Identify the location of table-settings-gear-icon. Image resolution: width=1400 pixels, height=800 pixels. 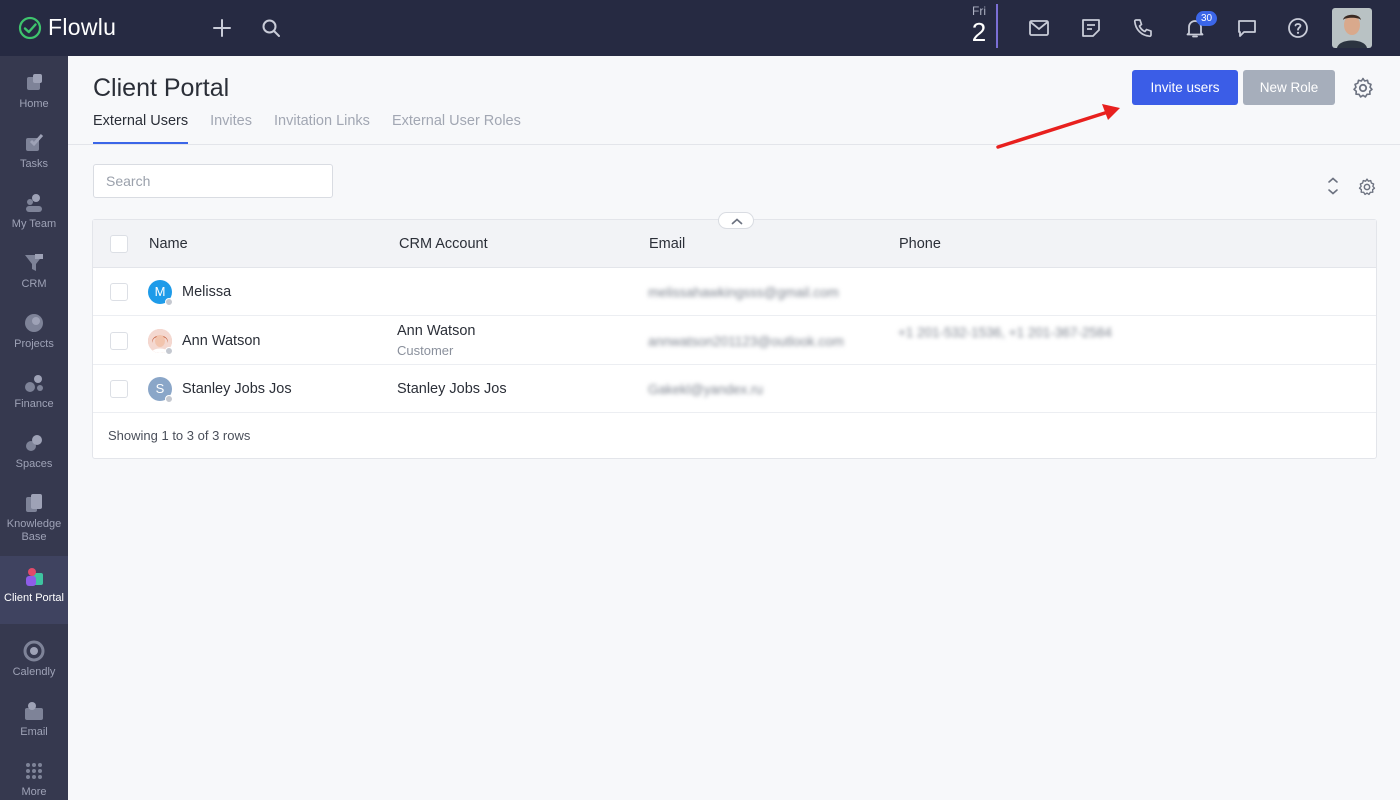
(1367, 187).